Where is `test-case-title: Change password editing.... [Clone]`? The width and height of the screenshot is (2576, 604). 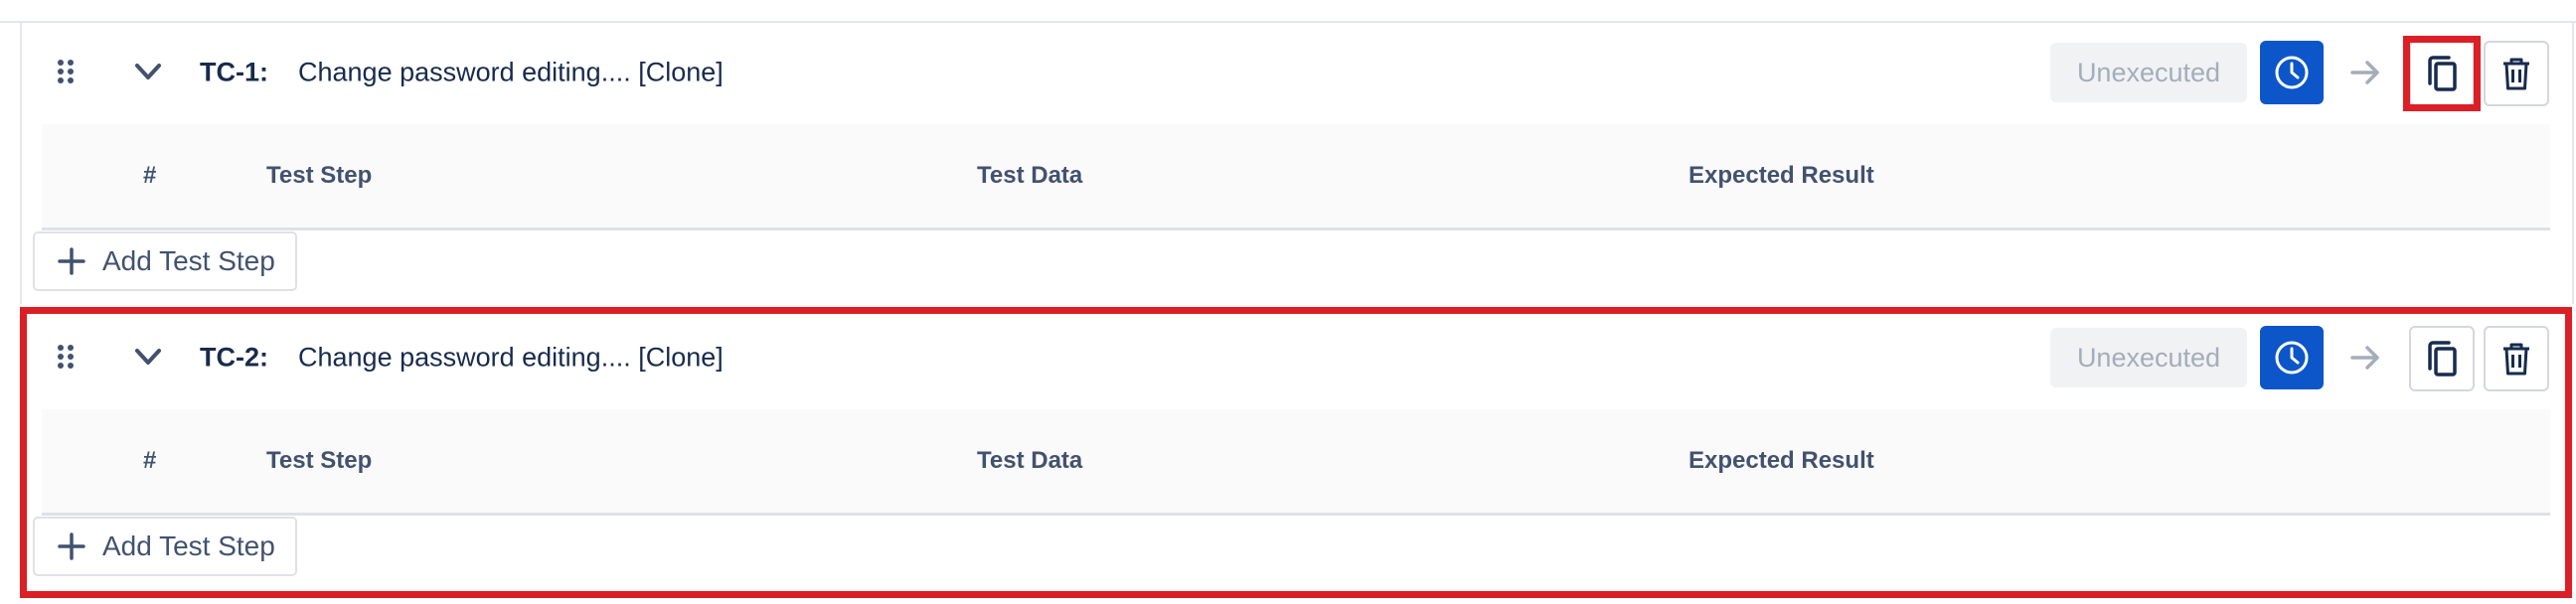 test-case-title: Change password editing.... [Clone] is located at coordinates (511, 73).